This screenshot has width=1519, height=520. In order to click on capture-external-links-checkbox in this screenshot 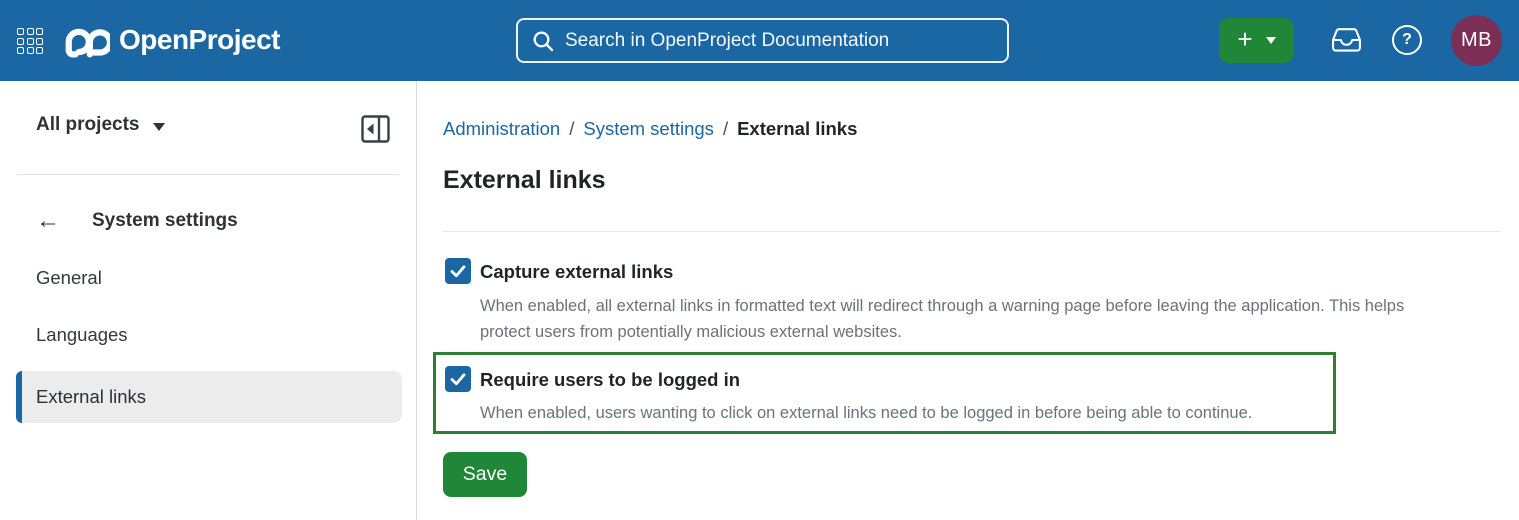, I will do `click(458, 271)`.